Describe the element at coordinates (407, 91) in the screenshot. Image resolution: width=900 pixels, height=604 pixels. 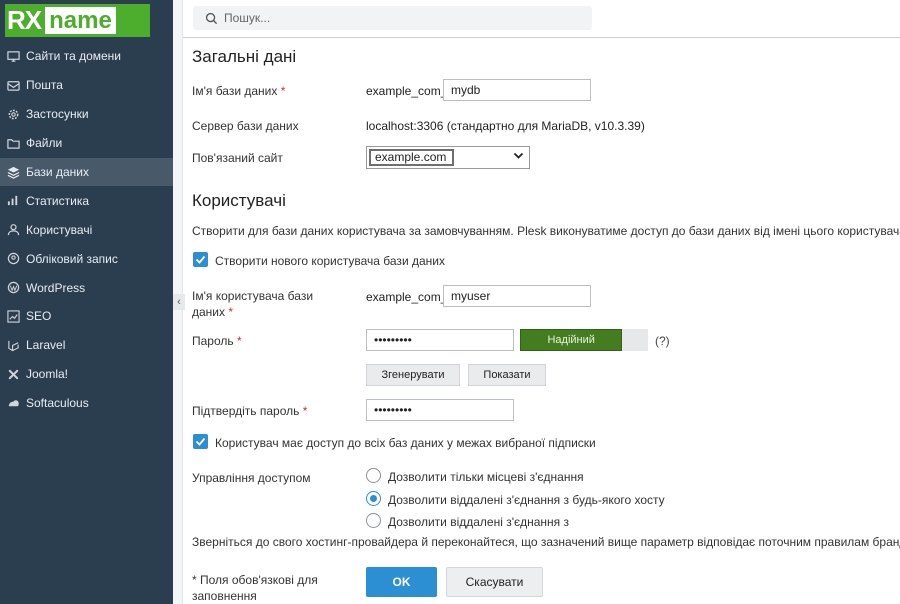
I see `db-name-prefix: example_com_` at that location.